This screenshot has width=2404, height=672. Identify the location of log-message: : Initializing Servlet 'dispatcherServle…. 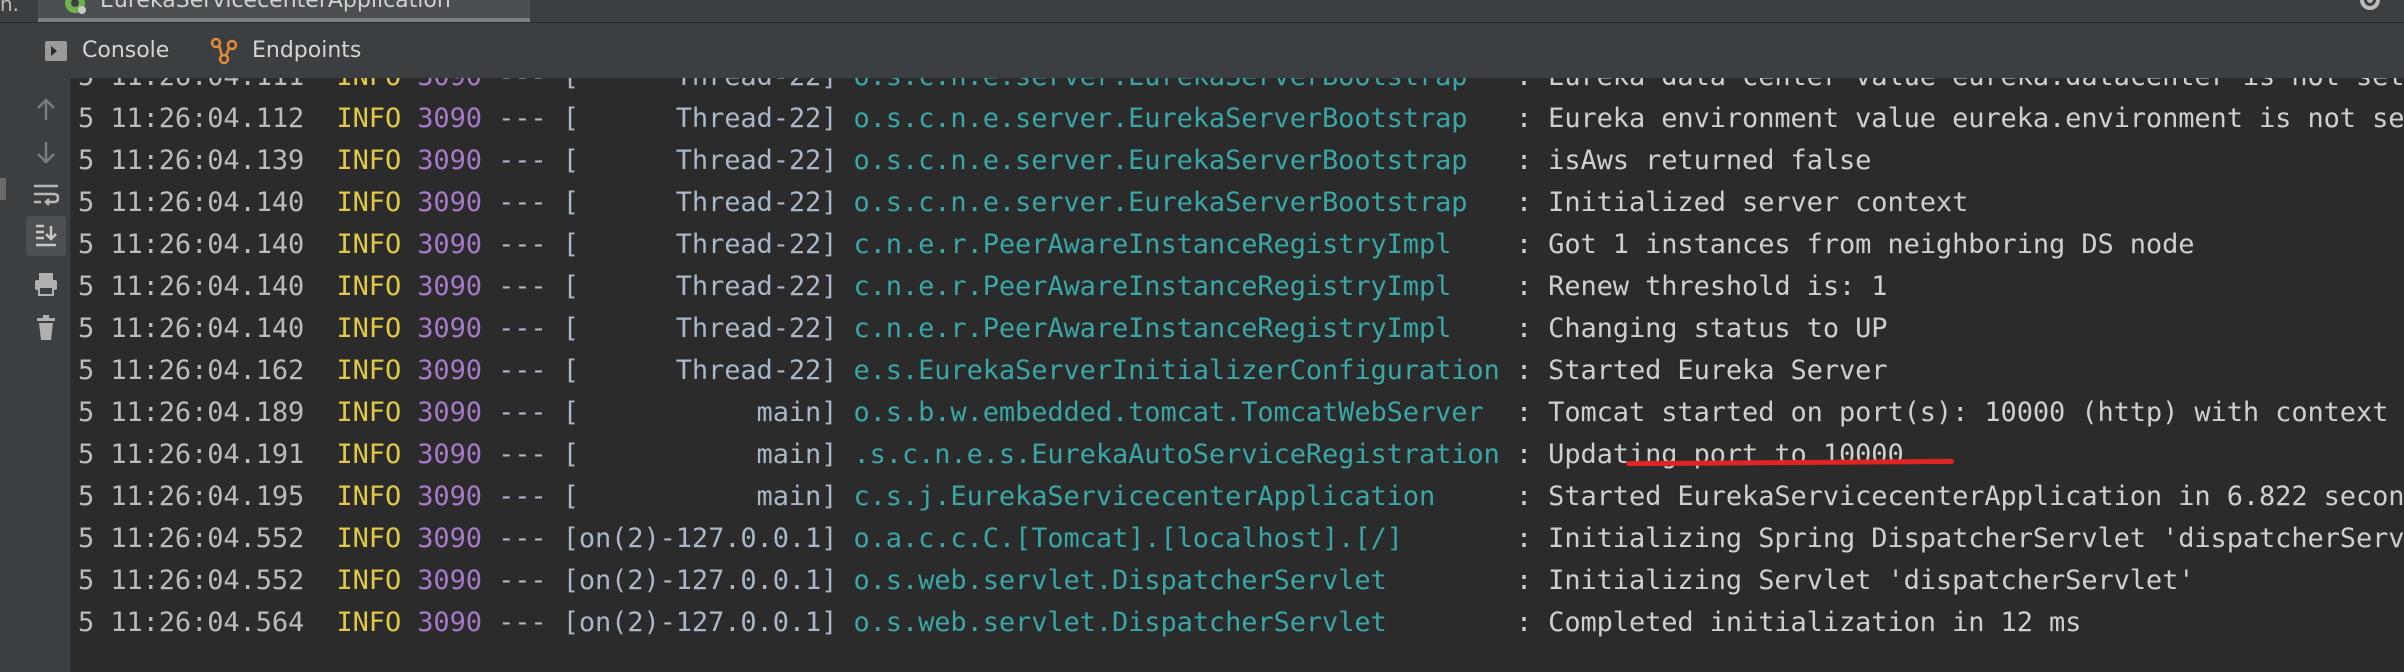
(1855, 580).